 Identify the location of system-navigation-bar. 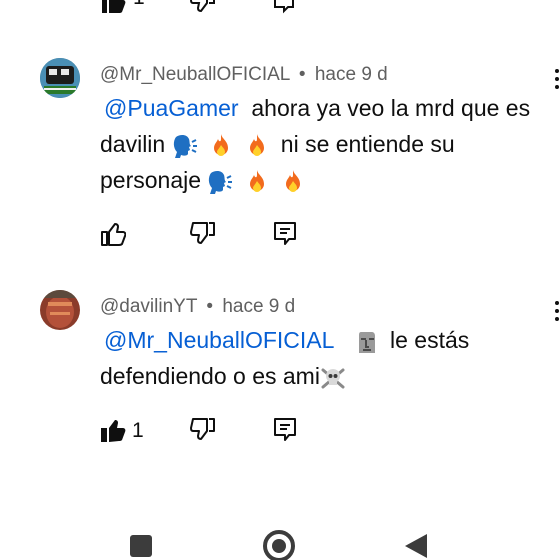
(280, 540).